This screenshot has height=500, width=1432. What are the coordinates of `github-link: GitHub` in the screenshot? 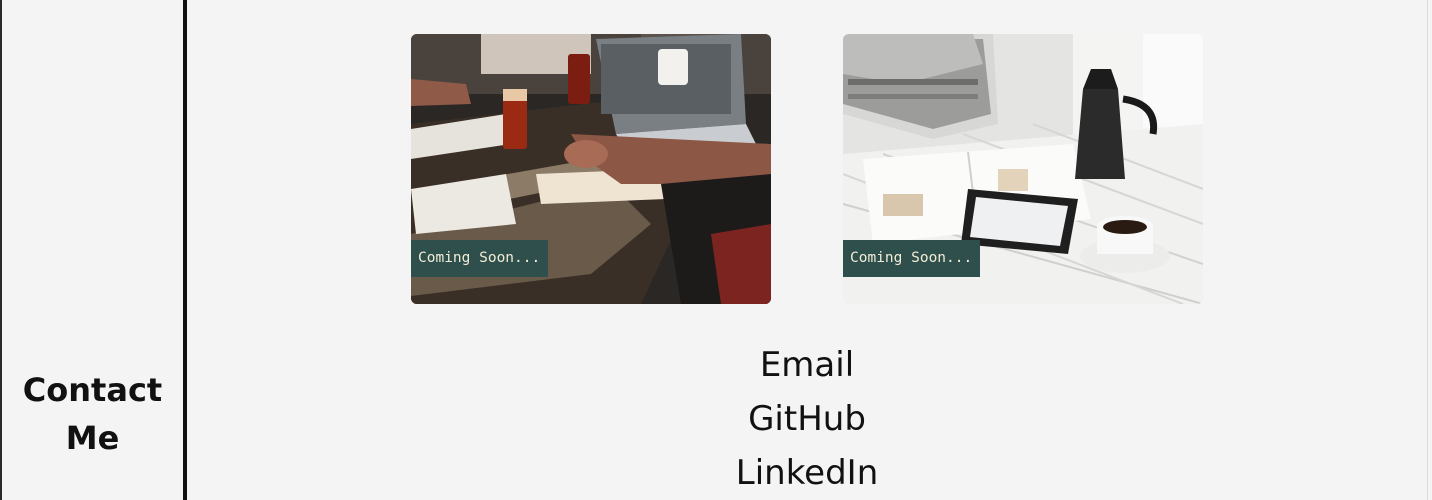 It's located at (807, 419).